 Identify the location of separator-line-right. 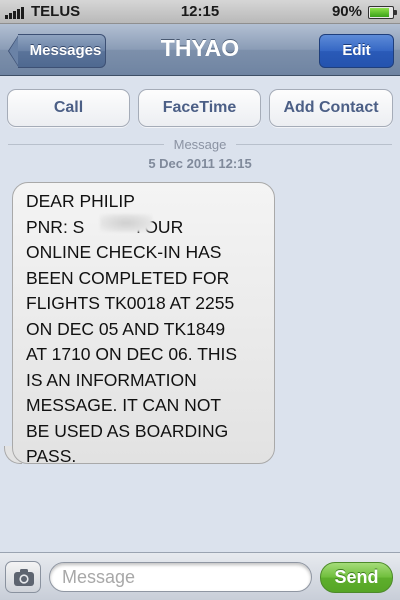
(314, 144).